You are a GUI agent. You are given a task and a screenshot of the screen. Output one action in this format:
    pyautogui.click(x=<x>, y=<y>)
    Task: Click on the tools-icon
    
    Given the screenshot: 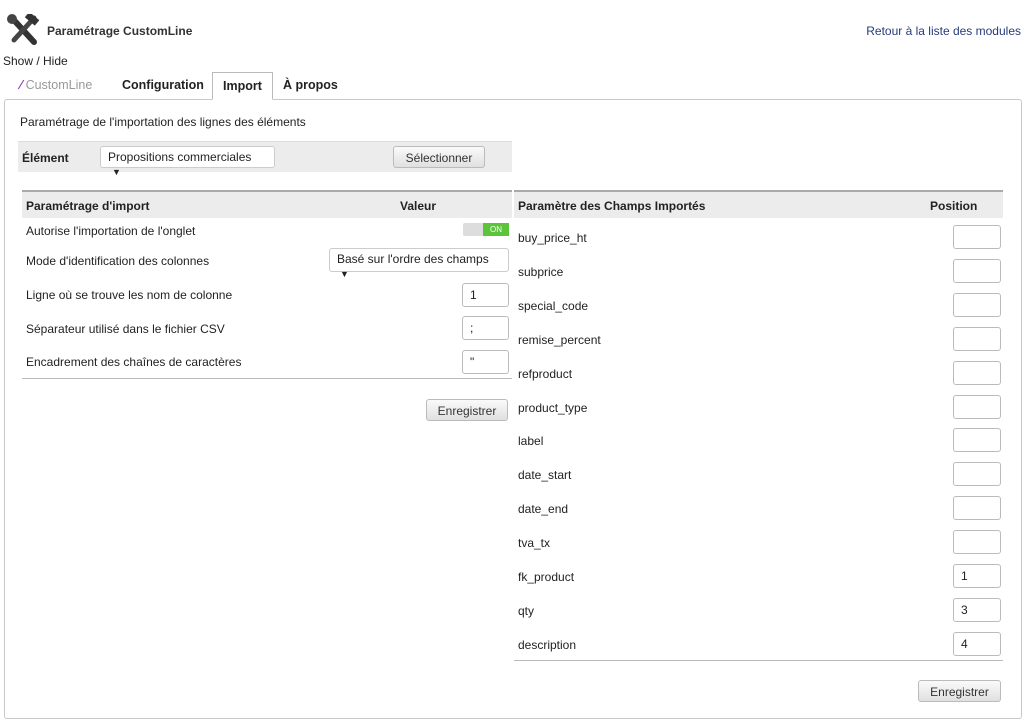 What is the action you would take?
    pyautogui.click(x=23, y=28)
    